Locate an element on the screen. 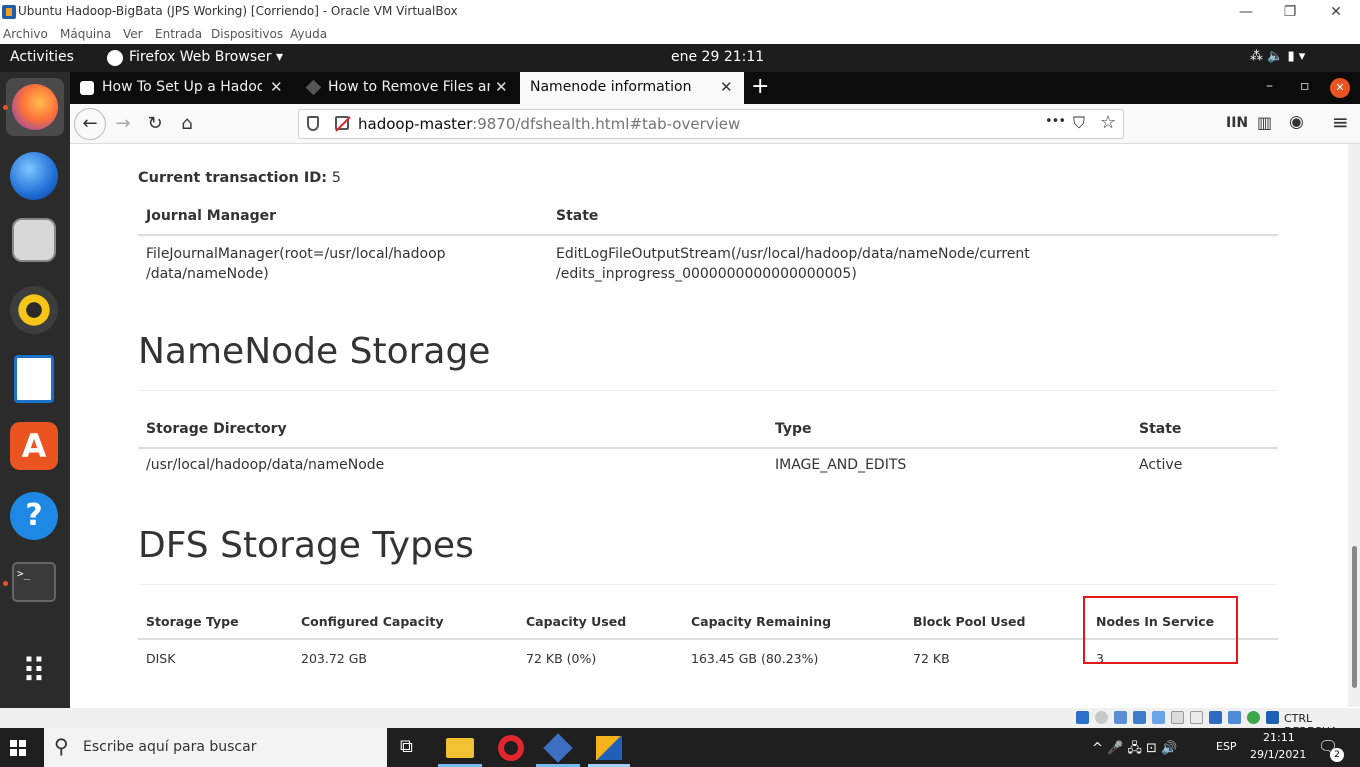 The width and height of the screenshot is (1360, 767). storage-directory-cell: /usr/local/hadoop/data/nameNode is located at coordinates (452, 465).